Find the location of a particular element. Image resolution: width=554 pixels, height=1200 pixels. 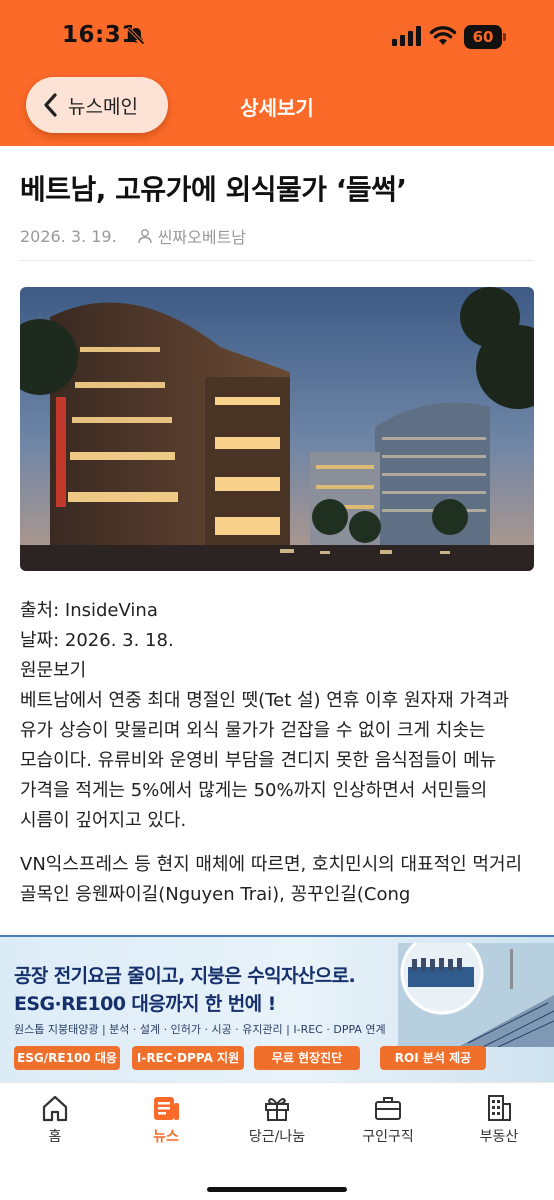

tab-market: 당근/나눔 is located at coordinates (277, 1119).